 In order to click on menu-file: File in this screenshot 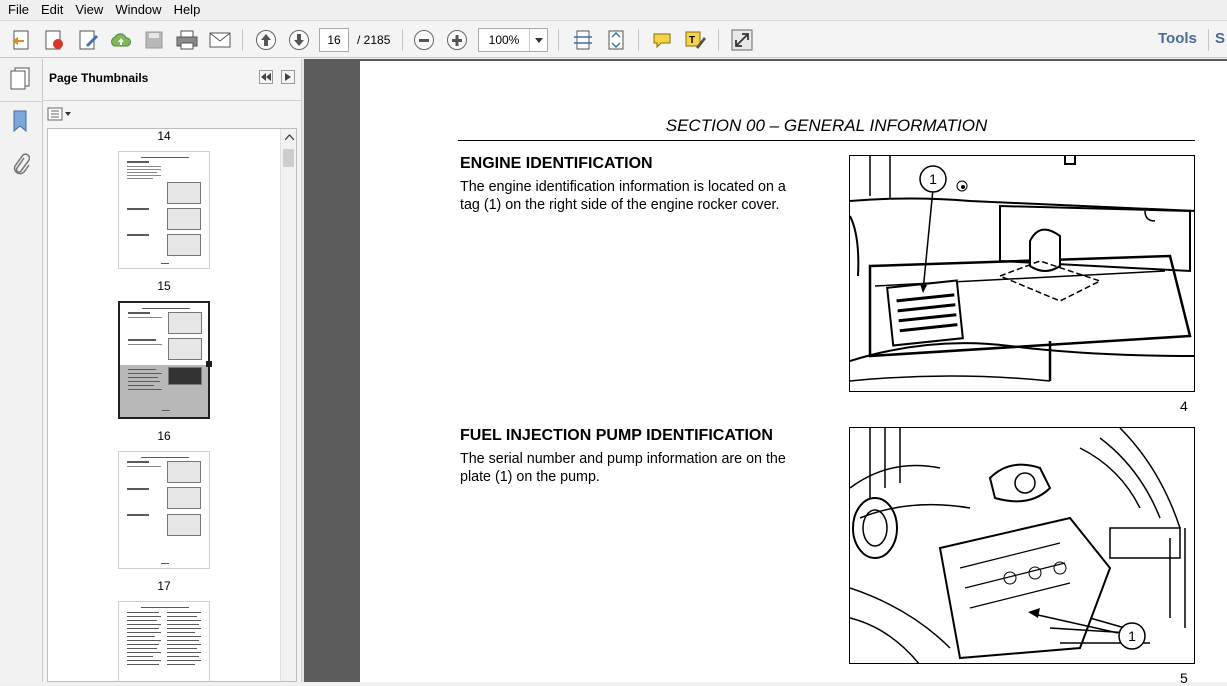, I will do `click(18, 10)`.